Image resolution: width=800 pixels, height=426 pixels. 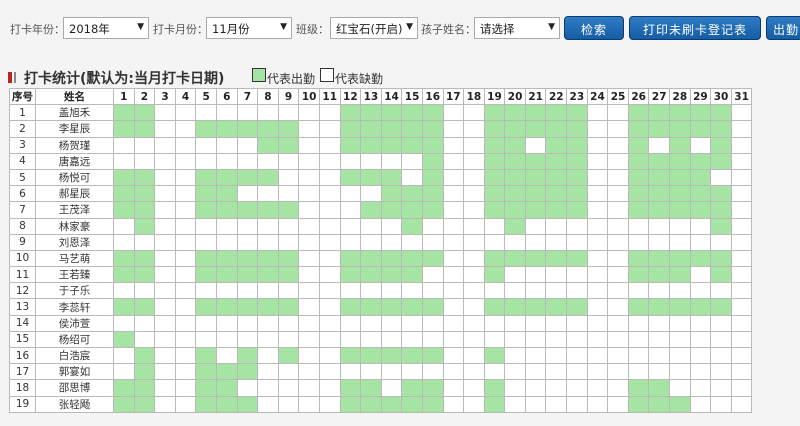 What do you see at coordinates (517, 28) in the screenshot?
I see `child-select: 请选择 ▼` at bounding box center [517, 28].